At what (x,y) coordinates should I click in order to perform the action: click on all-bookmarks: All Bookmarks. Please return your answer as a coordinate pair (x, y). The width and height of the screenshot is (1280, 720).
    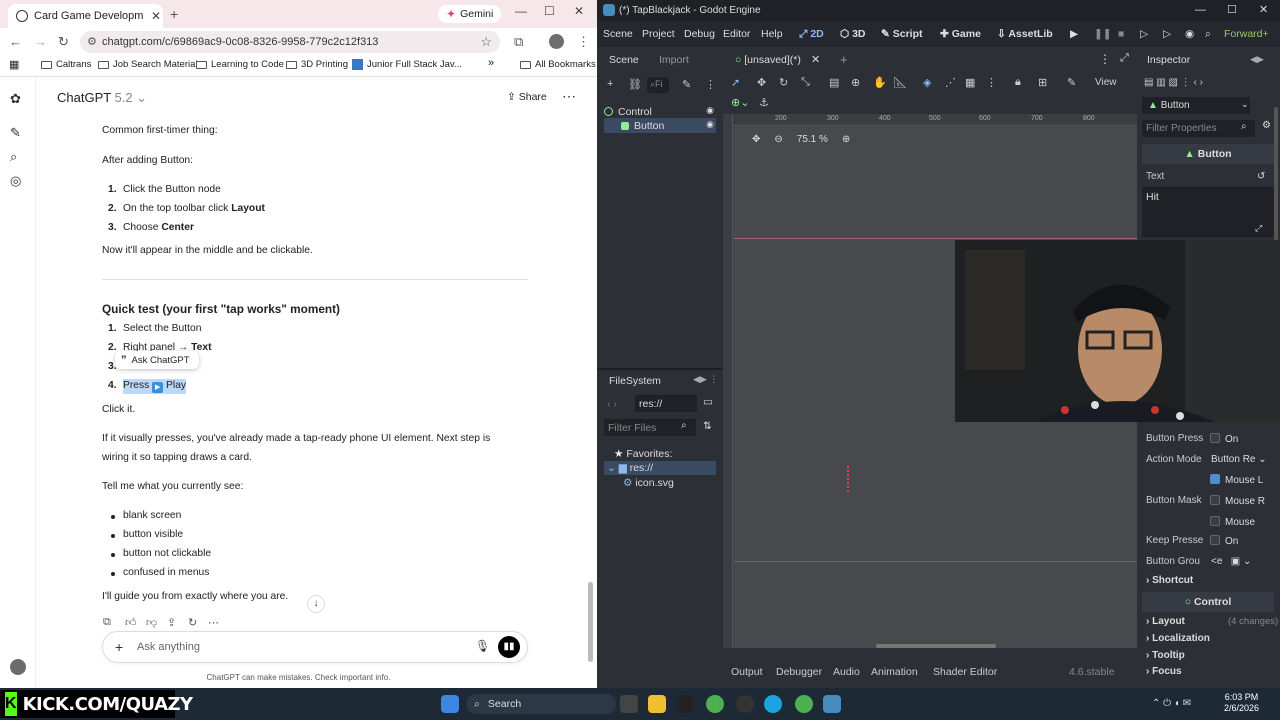
    Looking at the image, I should click on (558, 64).